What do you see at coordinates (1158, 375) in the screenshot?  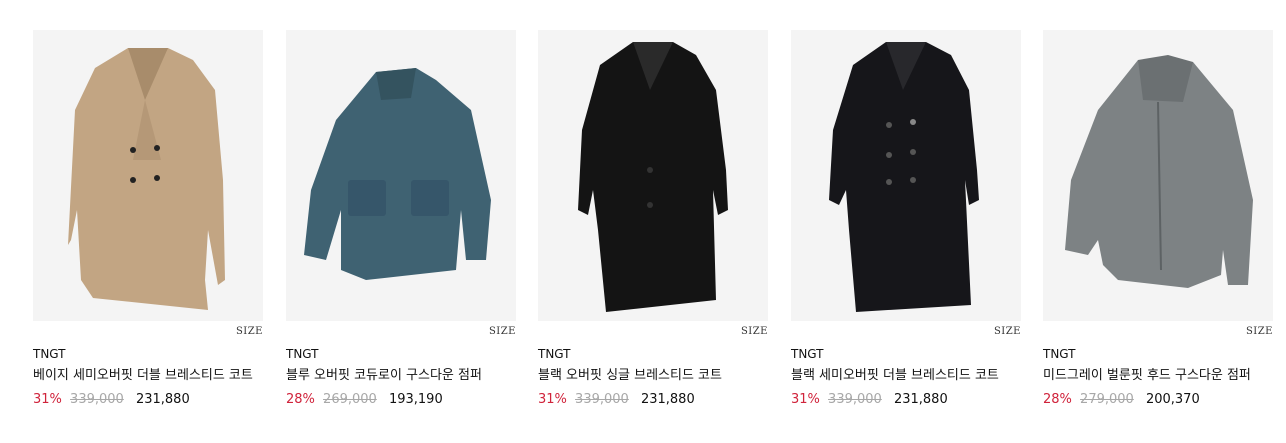 I see `product-name: 미드그레이 벌룬핏 후드 구스다운 점퍼` at bounding box center [1158, 375].